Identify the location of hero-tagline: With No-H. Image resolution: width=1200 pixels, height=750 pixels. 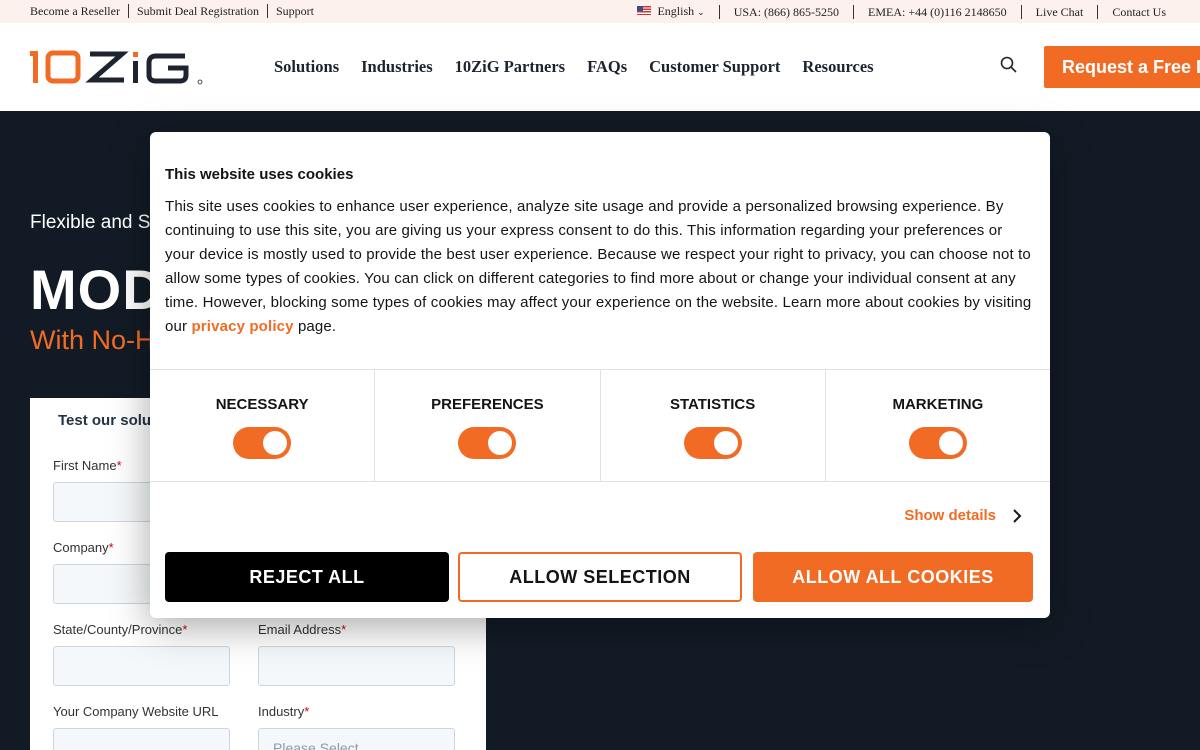
(92, 340).